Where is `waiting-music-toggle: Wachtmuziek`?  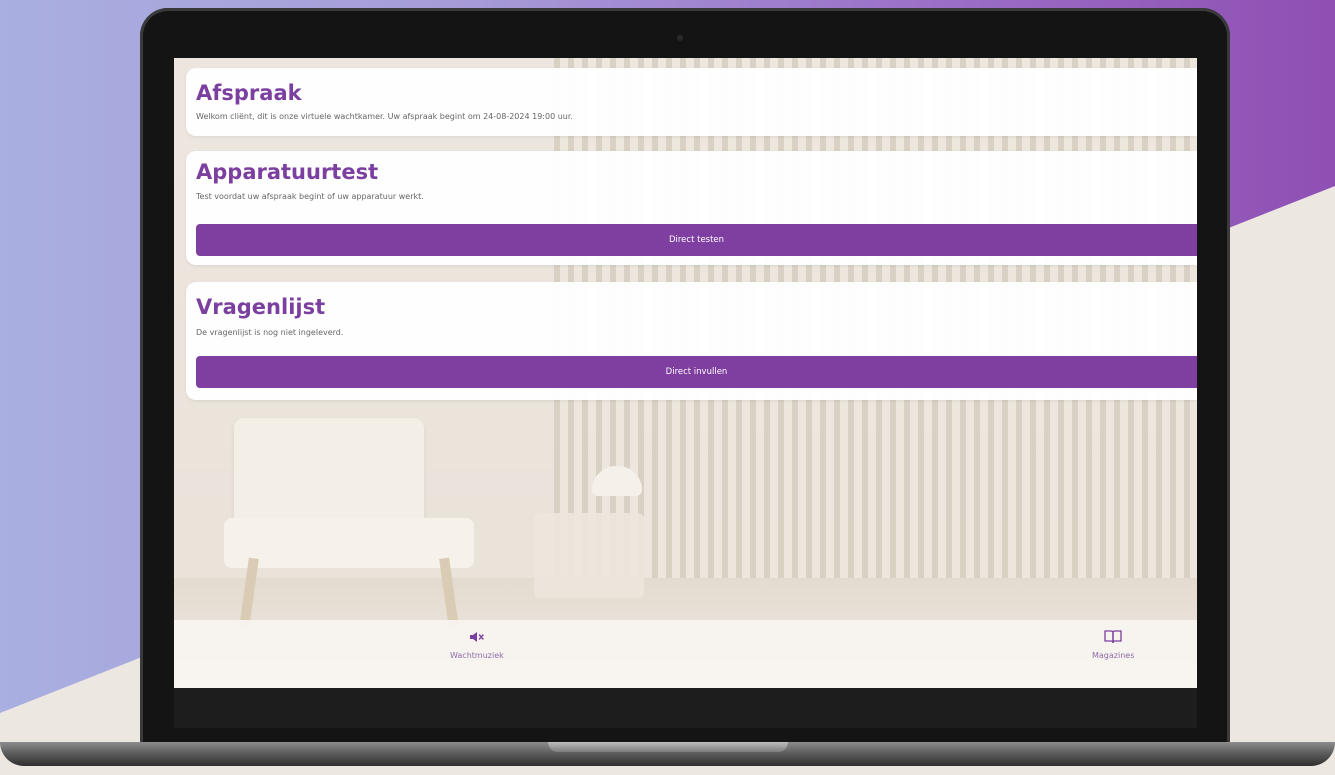 waiting-music-toggle: Wachtmuziek is located at coordinates (477, 644).